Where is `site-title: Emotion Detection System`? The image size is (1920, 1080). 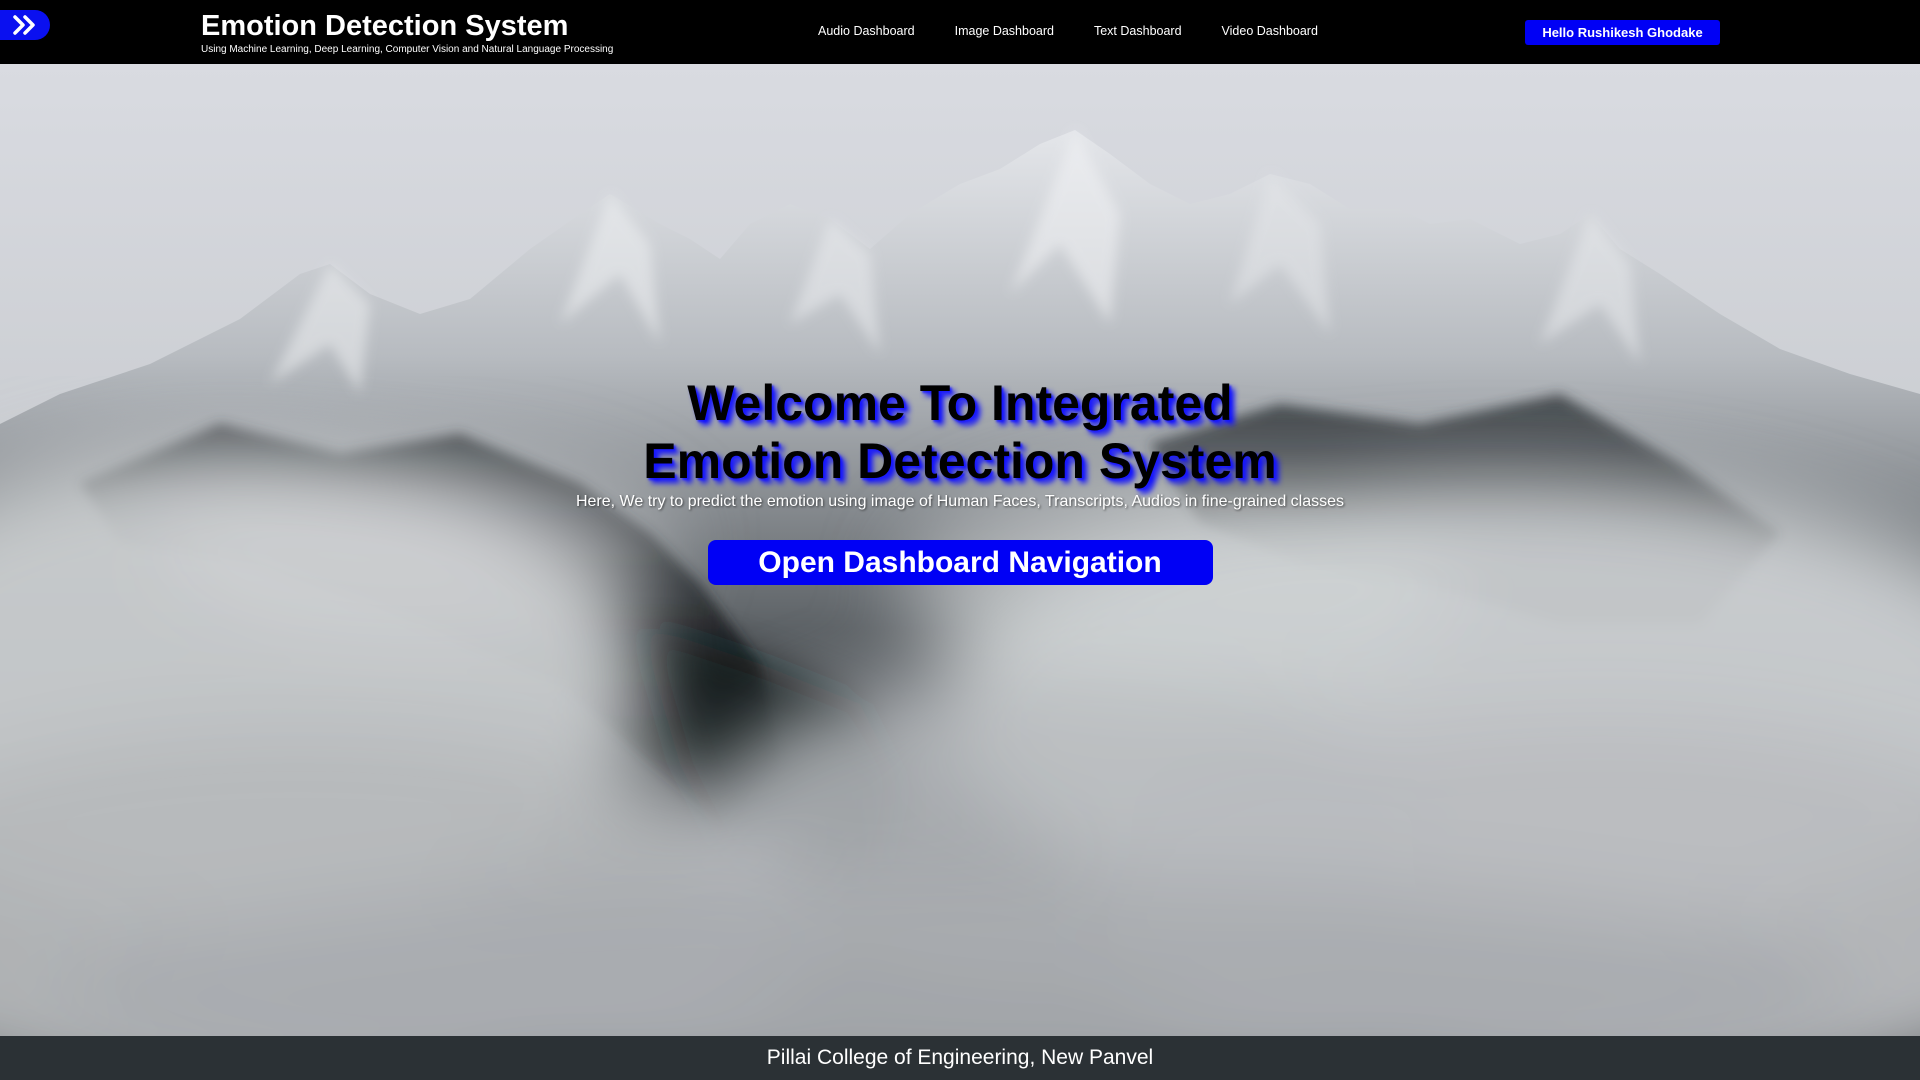
site-title: Emotion Detection System is located at coordinates (385, 26).